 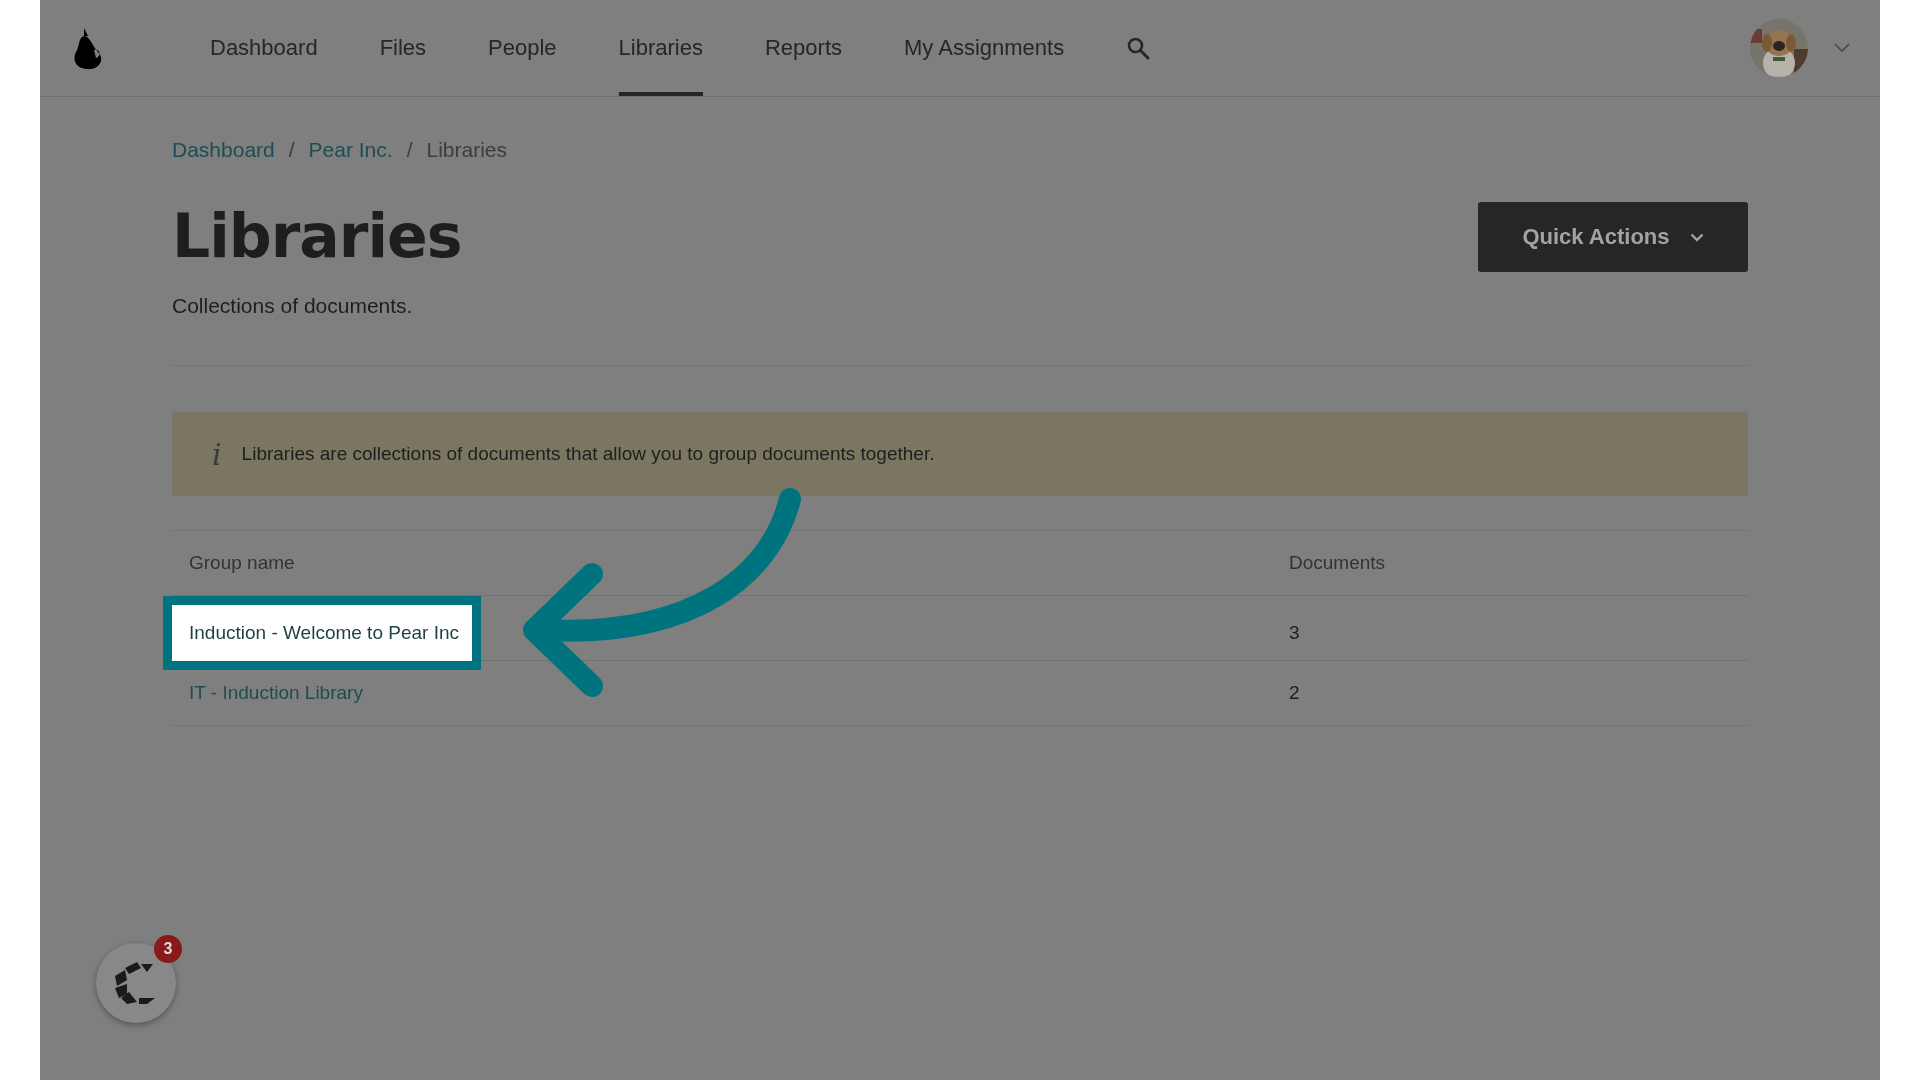 What do you see at coordinates (317, 236) in the screenshot?
I see `page-title: Libraries` at bounding box center [317, 236].